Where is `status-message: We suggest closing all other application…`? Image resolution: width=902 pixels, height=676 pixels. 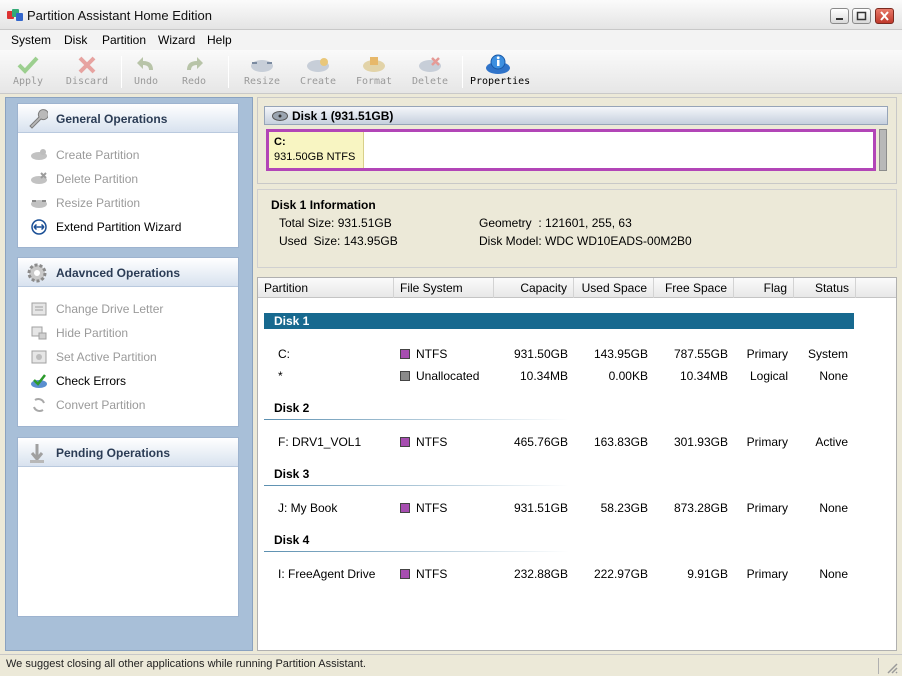 status-message: We suggest closing all other application… is located at coordinates (186, 664).